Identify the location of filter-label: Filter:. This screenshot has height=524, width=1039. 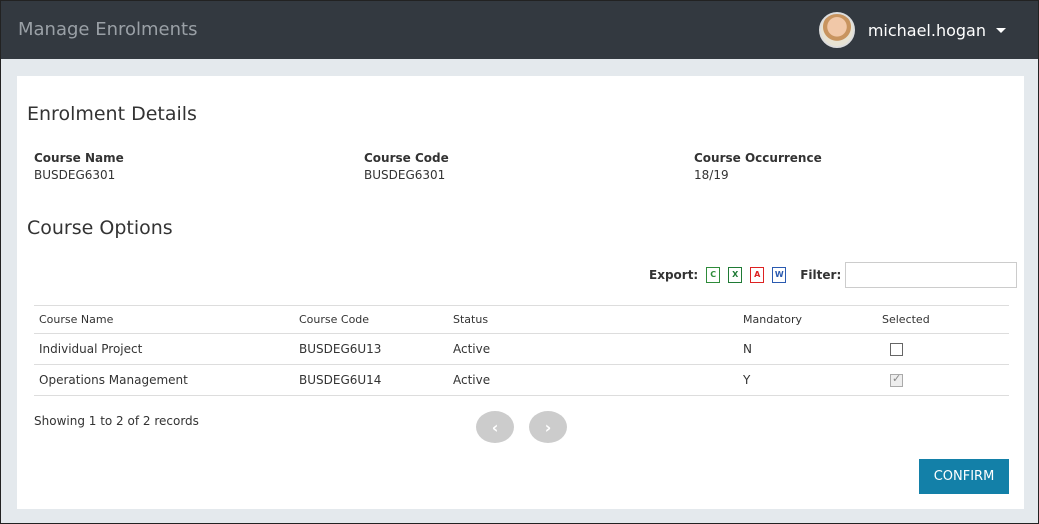
(821, 275).